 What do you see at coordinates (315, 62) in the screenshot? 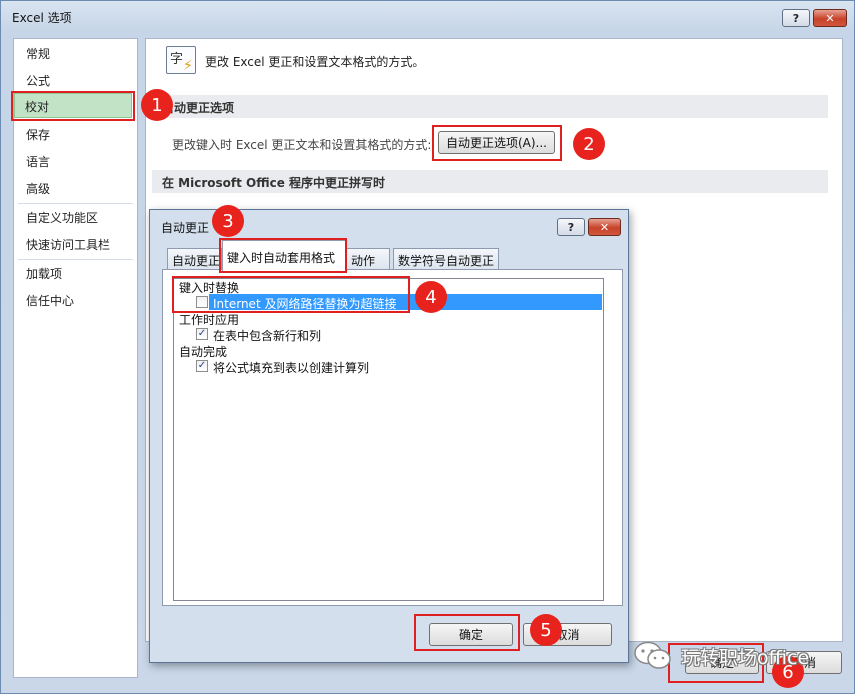
I see `proofing-description: 更改 Excel 更正和设置文本格式的方式。` at bounding box center [315, 62].